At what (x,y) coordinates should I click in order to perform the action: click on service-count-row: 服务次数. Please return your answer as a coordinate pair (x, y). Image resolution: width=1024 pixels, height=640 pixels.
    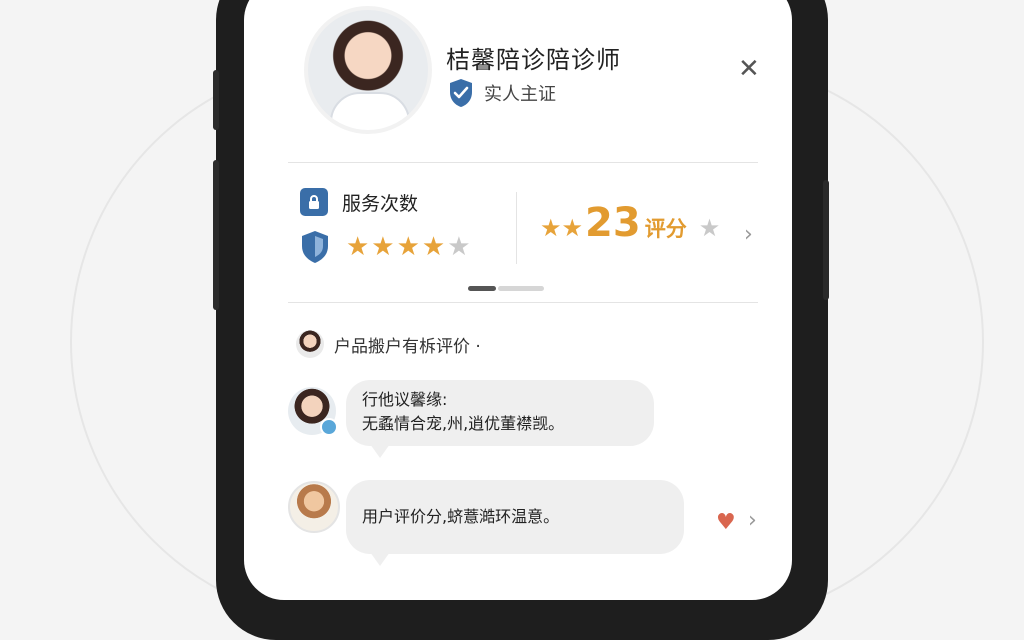
    Looking at the image, I should click on (359, 202).